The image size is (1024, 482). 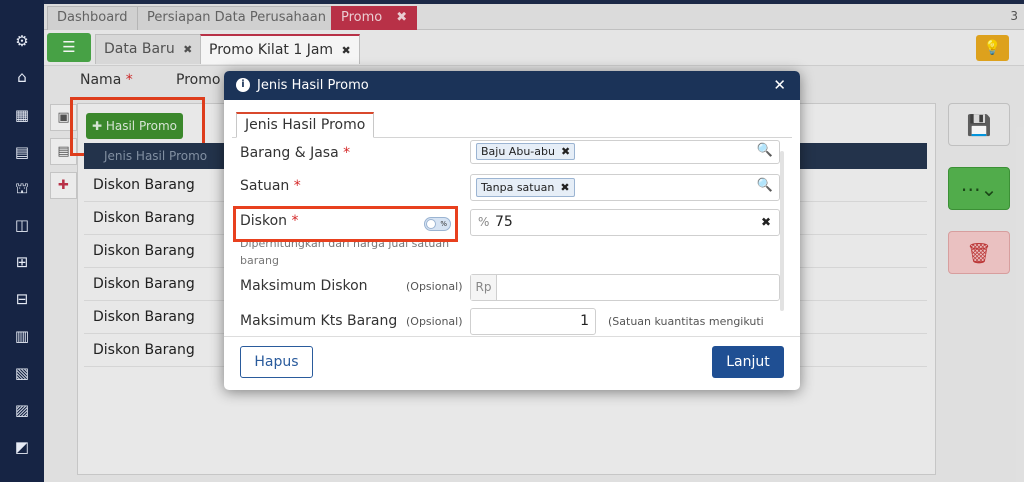 What do you see at coordinates (512, 336) in the screenshot?
I see `dialog-footer-divider` at bounding box center [512, 336].